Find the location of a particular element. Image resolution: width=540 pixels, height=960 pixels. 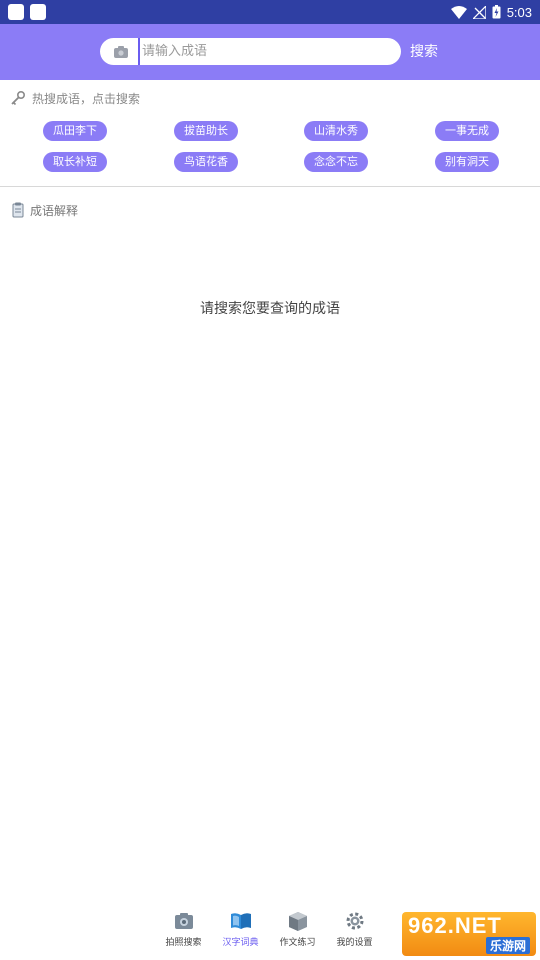

book-icon is located at coordinates (240, 921).